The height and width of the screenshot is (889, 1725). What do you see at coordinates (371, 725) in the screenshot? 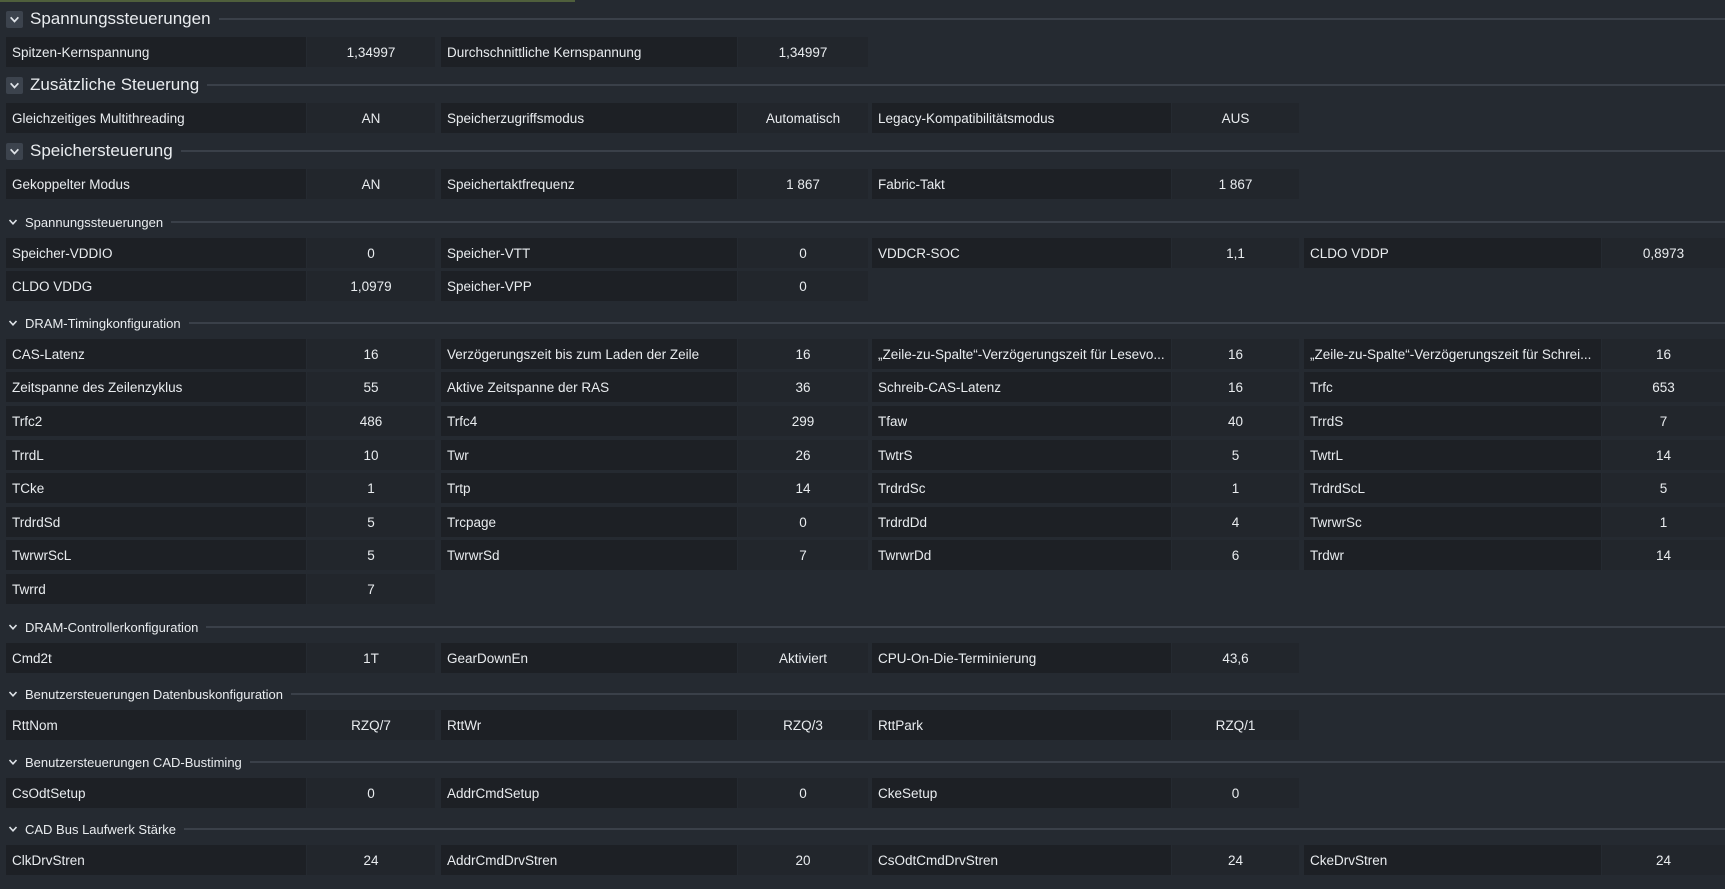
I see `setting-value: RZQ/7` at bounding box center [371, 725].